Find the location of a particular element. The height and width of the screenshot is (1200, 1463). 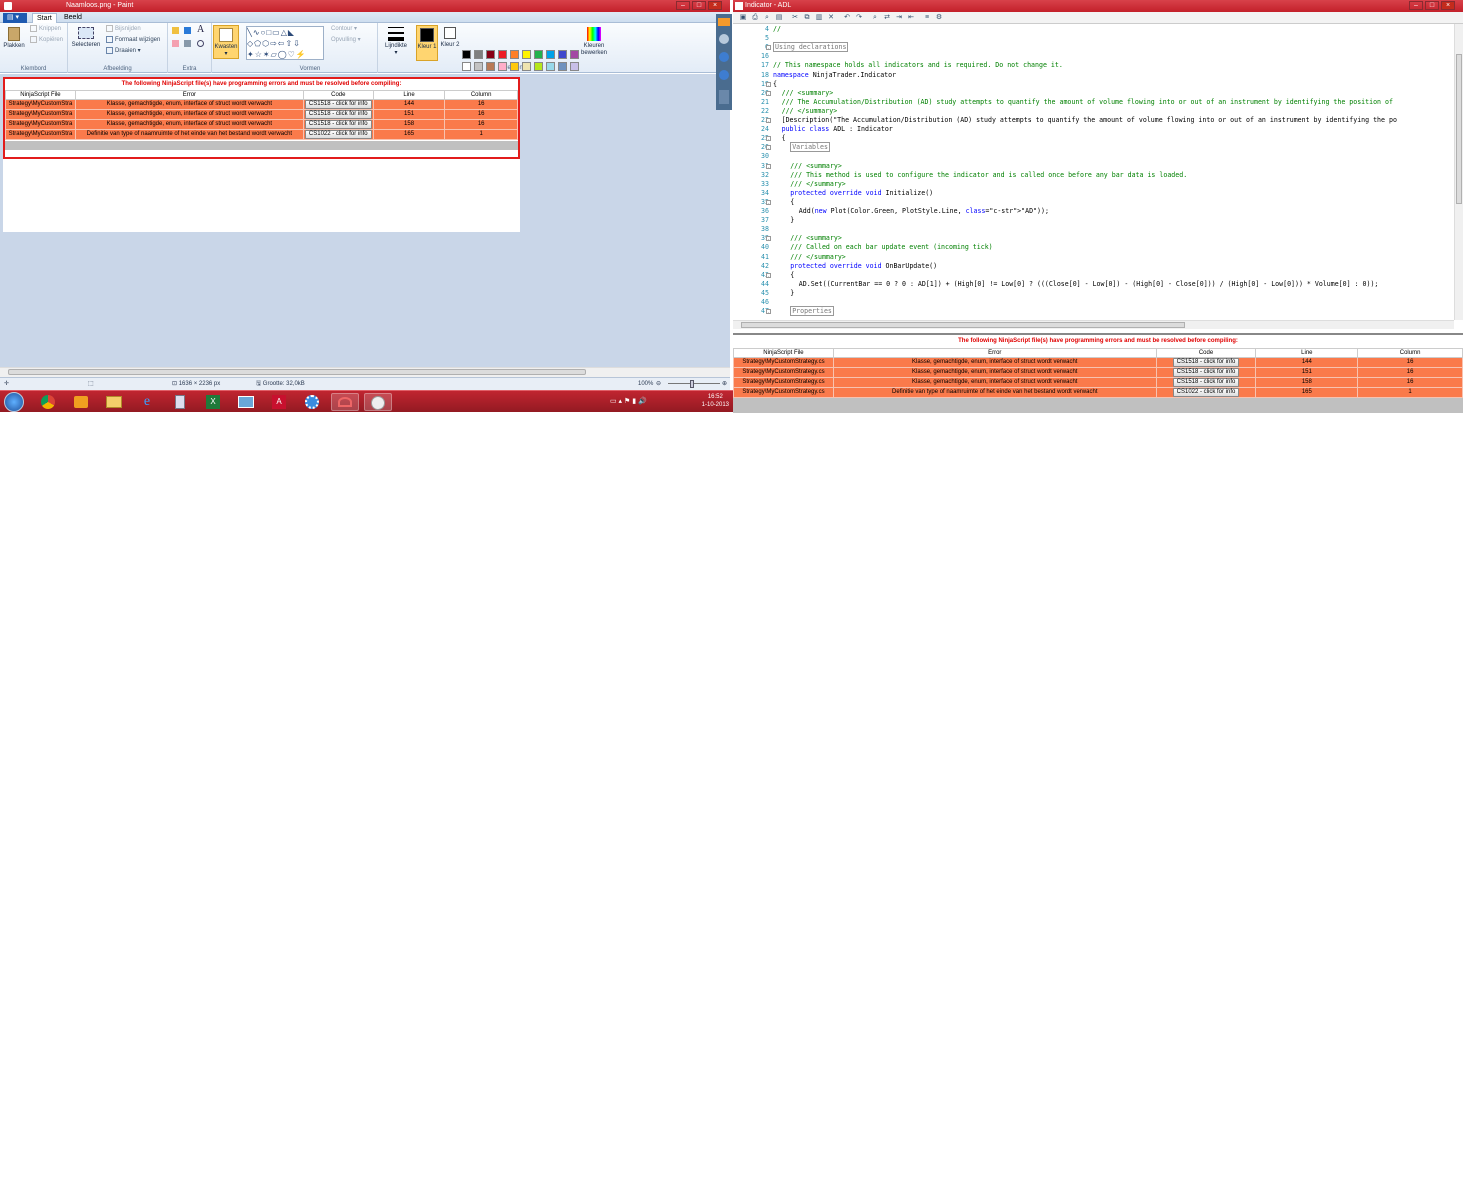

zoom-in-button: ⊕ is located at coordinates (724, 384).